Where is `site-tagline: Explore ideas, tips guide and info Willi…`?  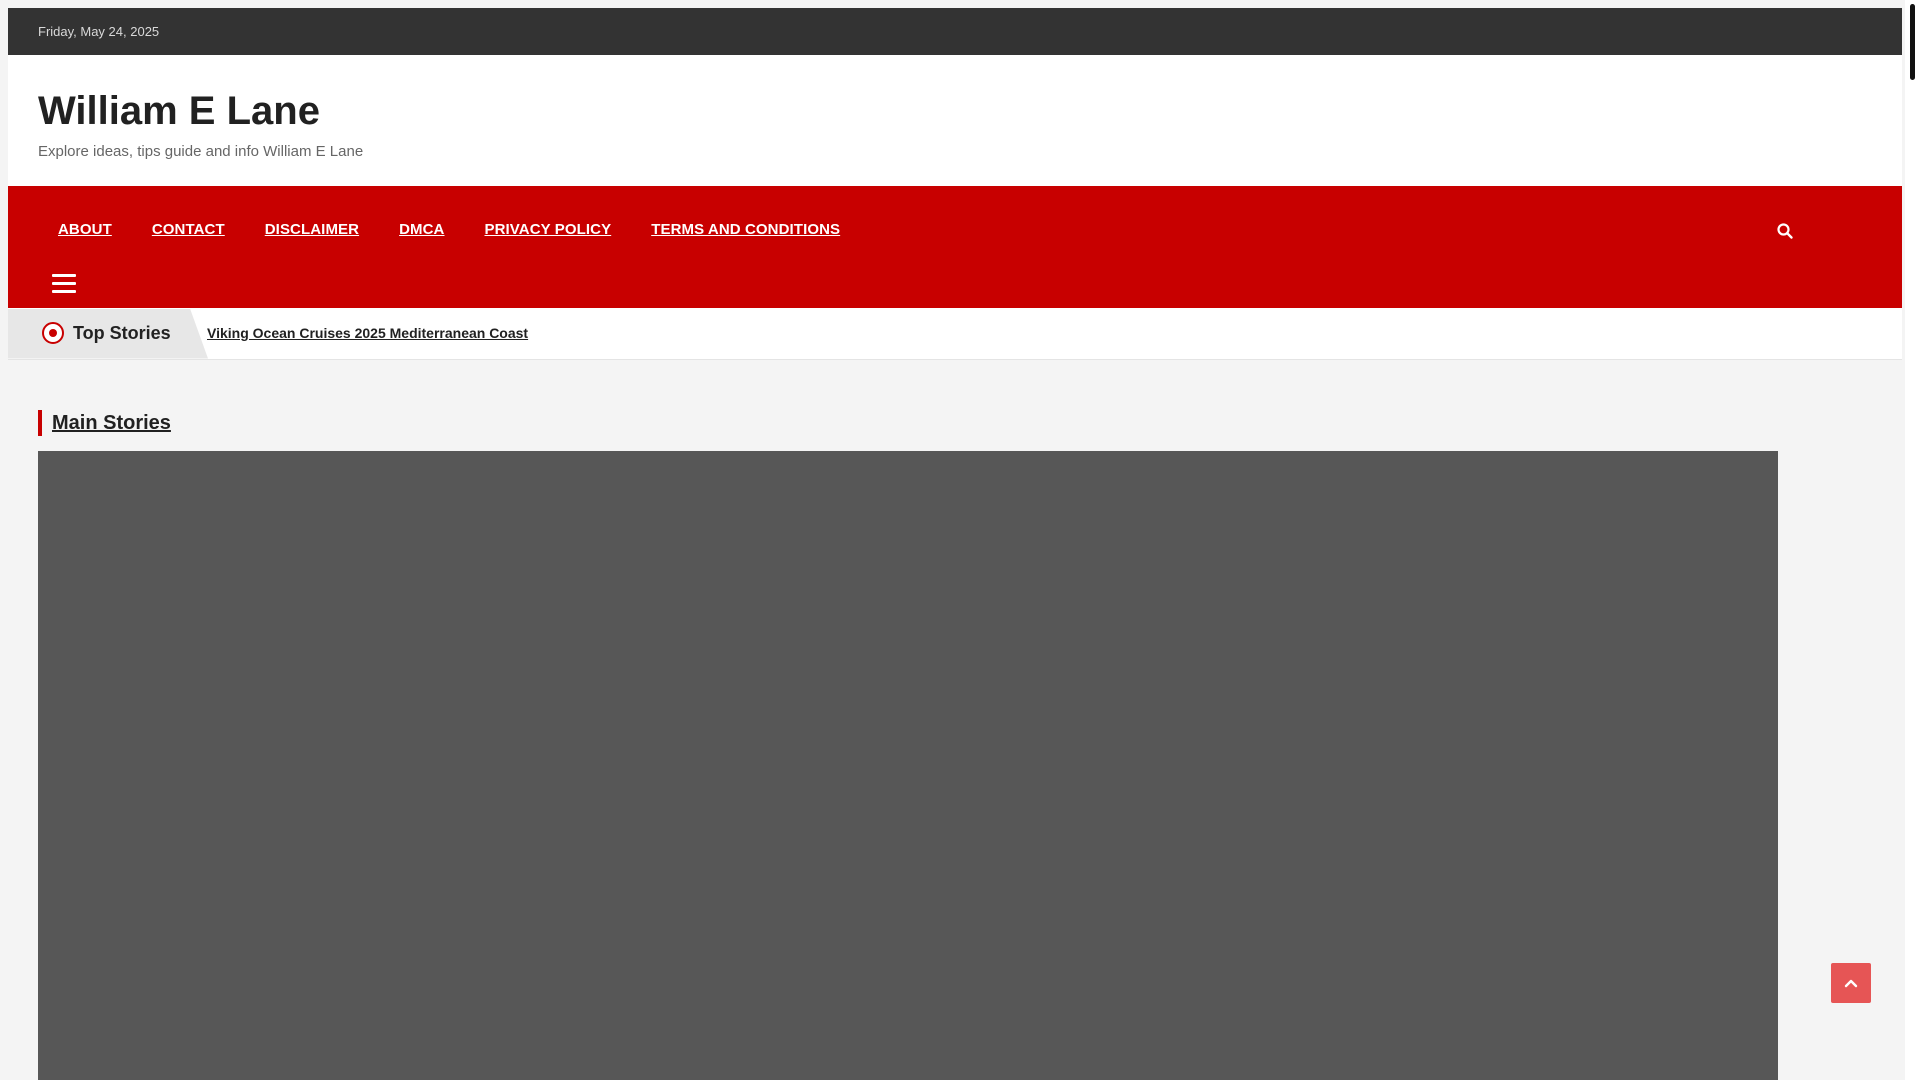
site-tagline: Explore ideas, tips guide and info Willi… is located at coordinates (201, 151).